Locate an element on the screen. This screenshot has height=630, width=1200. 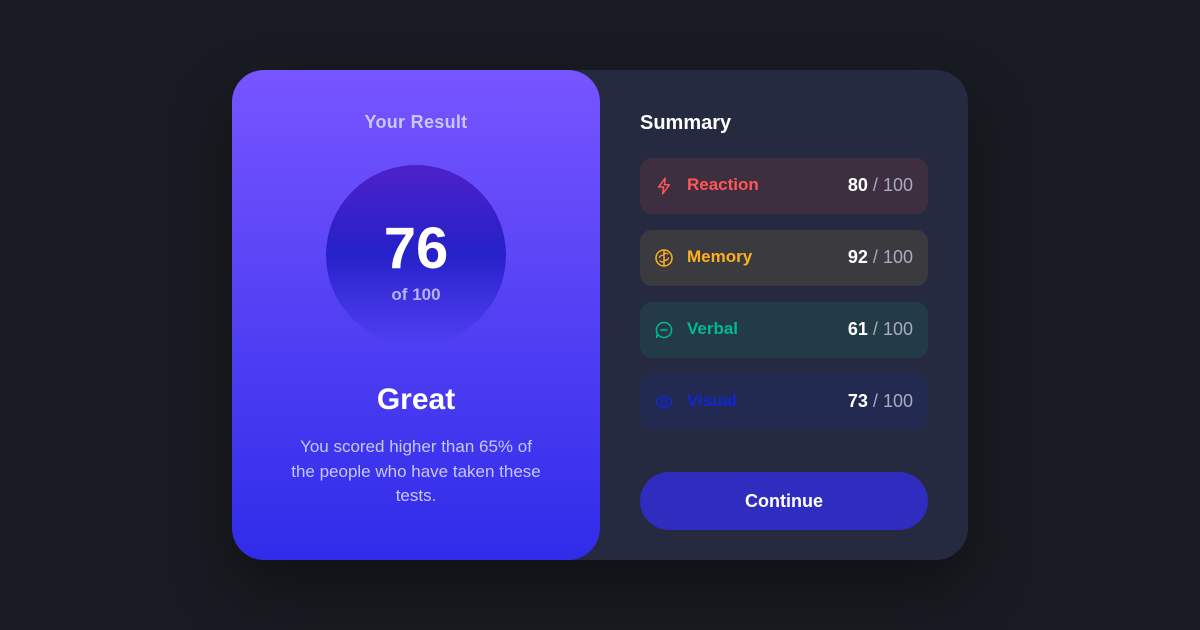
eye-icon is located at coordinates (664, 402).